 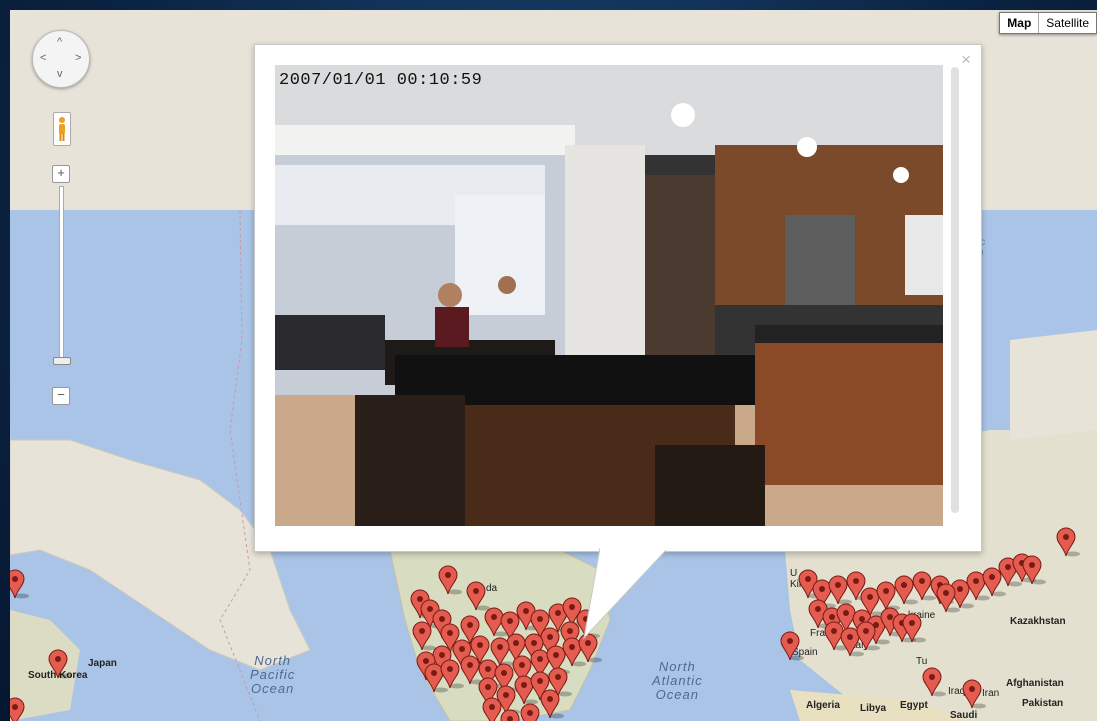 What do you see at coordinates (966, 59) in the screenshot?
I see `close-icon: ×` at bounding box center [966, 59].